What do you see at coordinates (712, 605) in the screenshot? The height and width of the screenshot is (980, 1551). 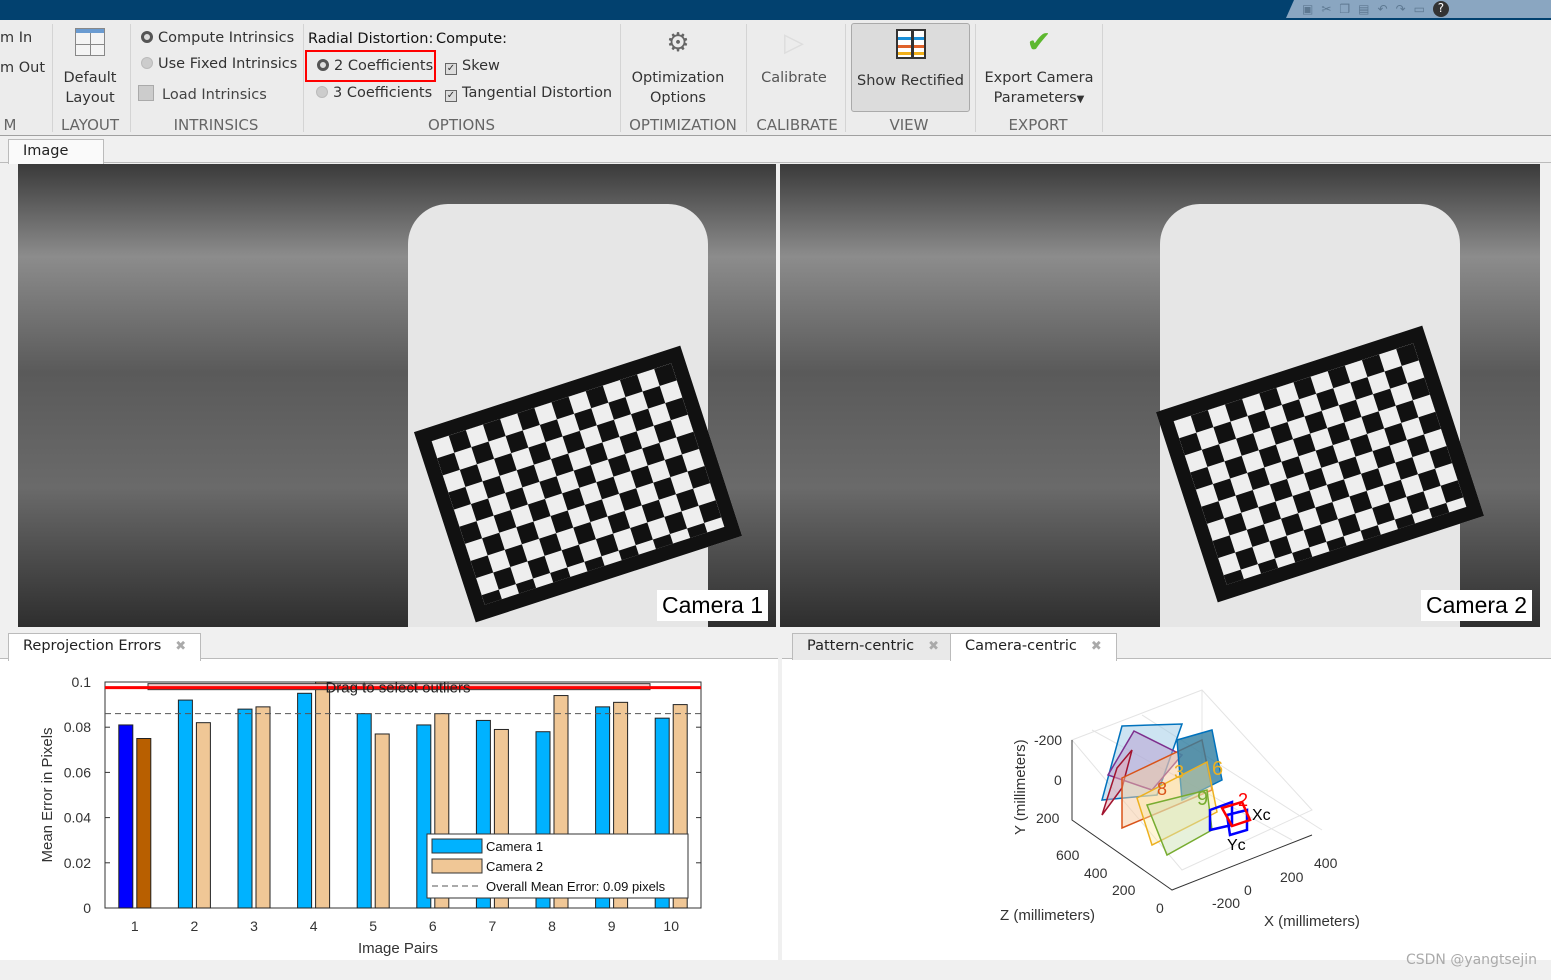 I see `camera-1-label: Camera 1` at bounding box center [712, 605].